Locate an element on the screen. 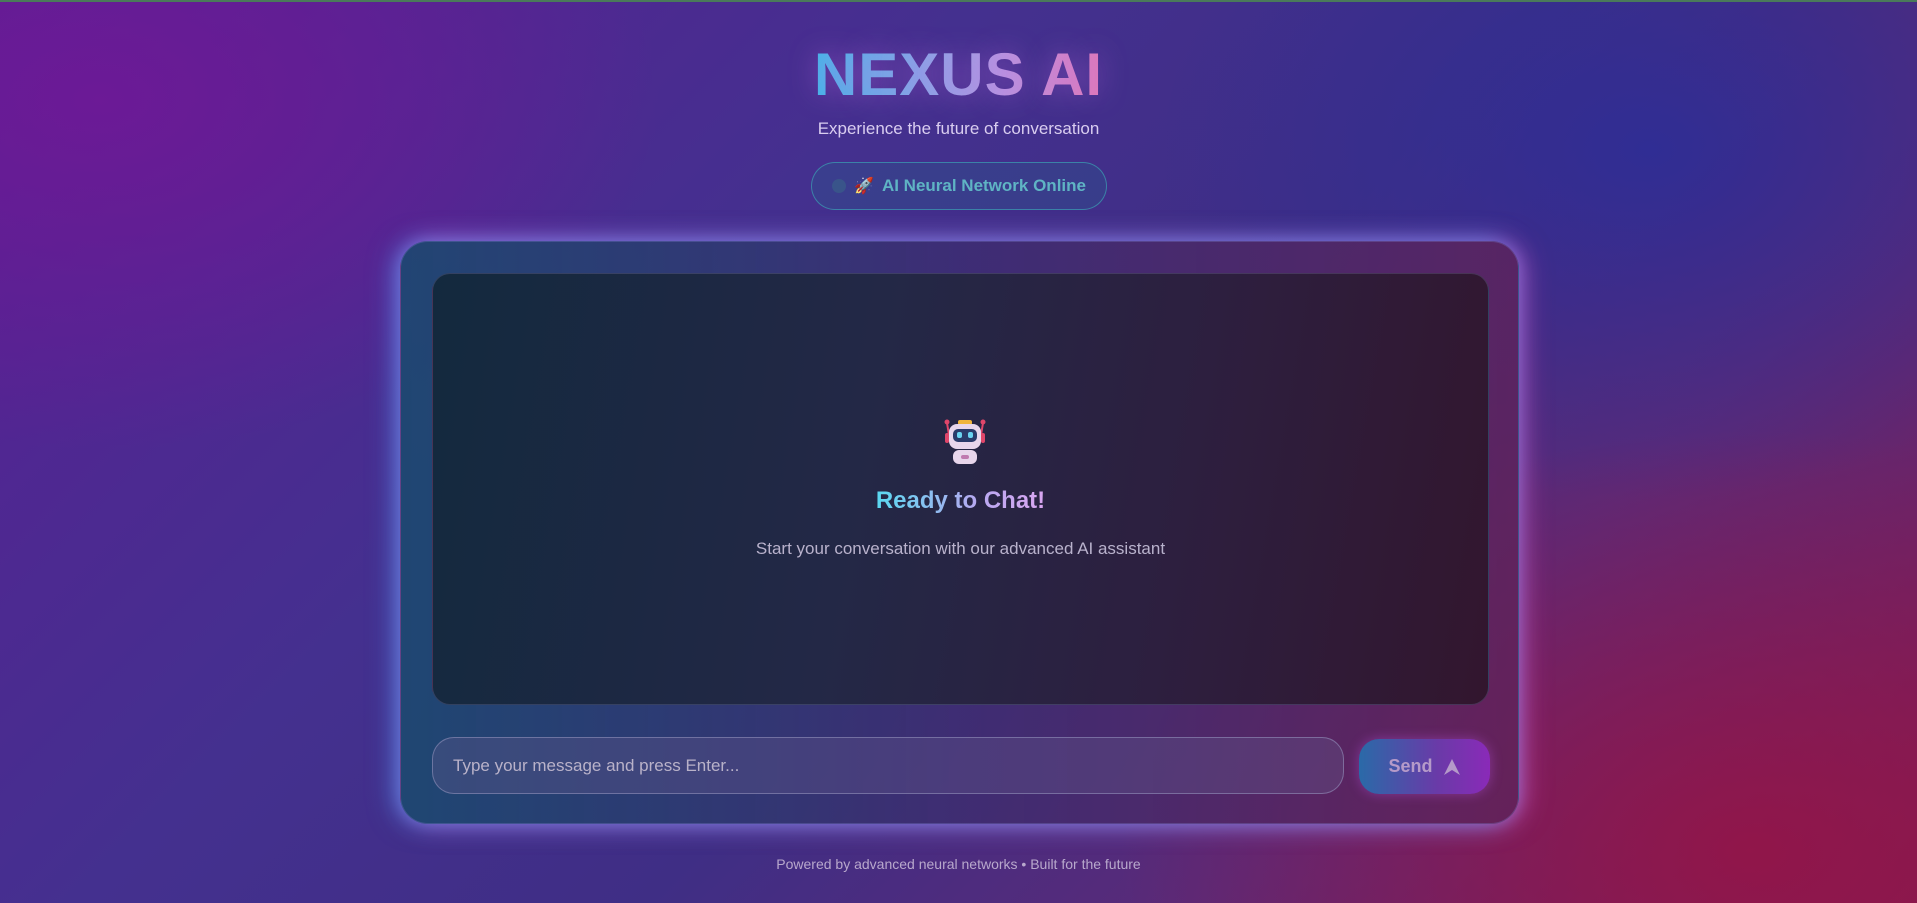 Image resolution: width=1917 pixels, height=903 pixels. rocket-icon: 🚀 is located at coordinates (864, 186).